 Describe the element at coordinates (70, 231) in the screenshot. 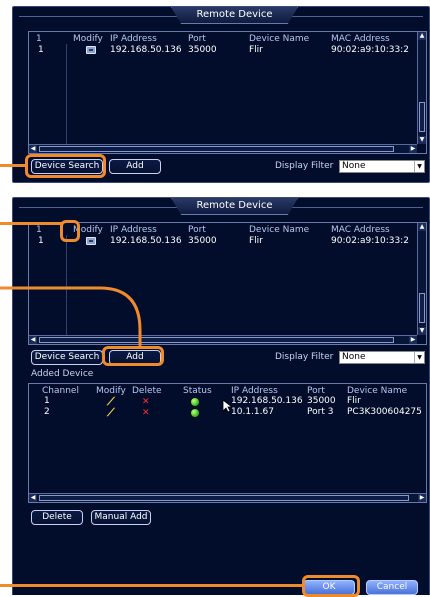

I see `highlight-checkbox` at that location.